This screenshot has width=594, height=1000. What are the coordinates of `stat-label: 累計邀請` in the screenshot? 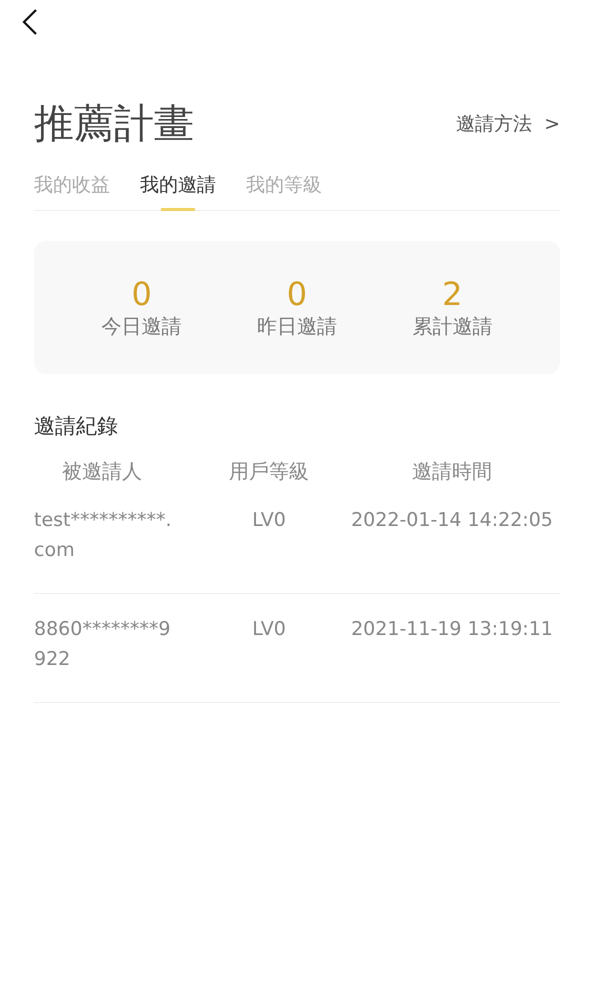 It's located at (452, 326).